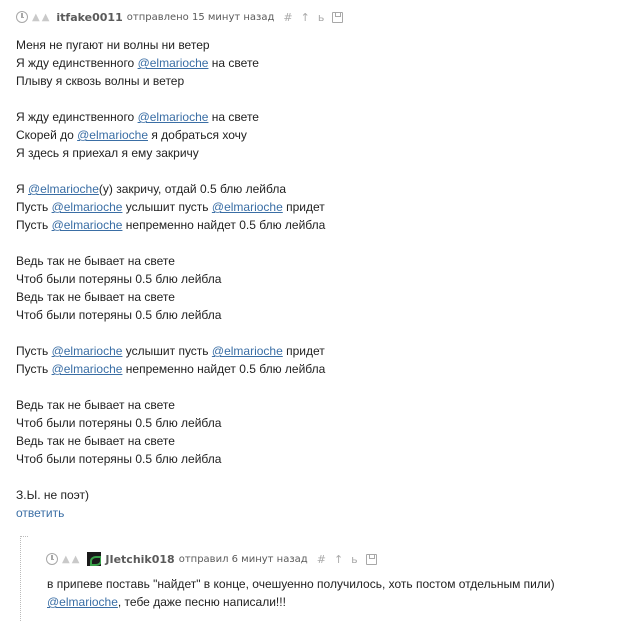  Describe the element at coordinates (197, 135) in the screenshot. I see `line-text: я добраться хочу` at that location.